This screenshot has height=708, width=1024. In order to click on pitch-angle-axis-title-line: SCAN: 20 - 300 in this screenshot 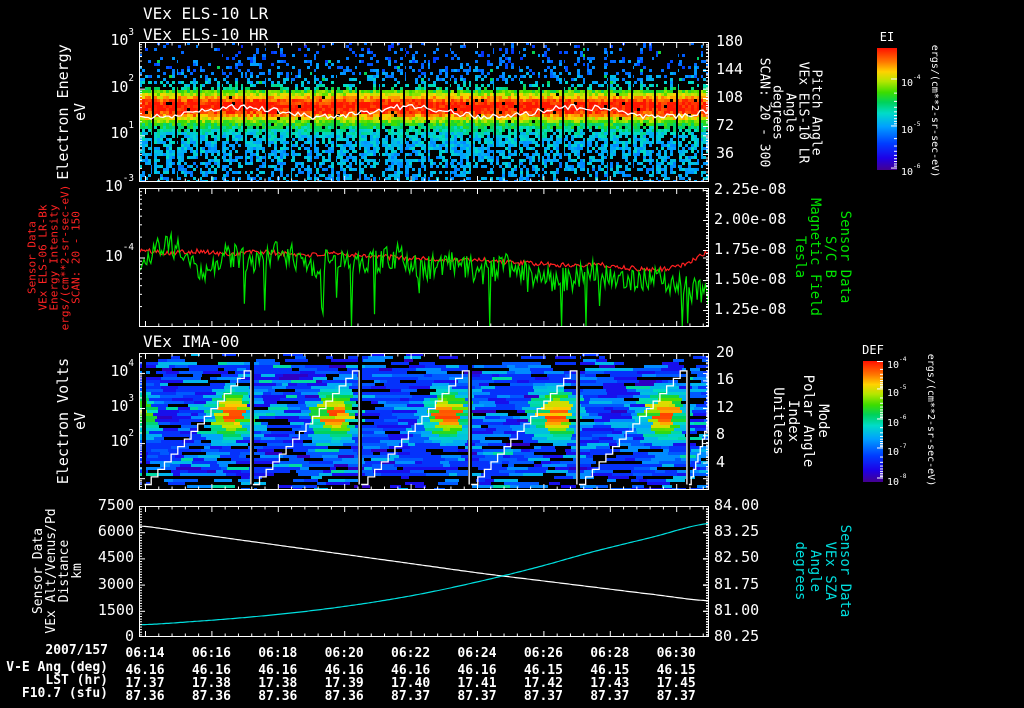, I will do `click(764, 112)`.